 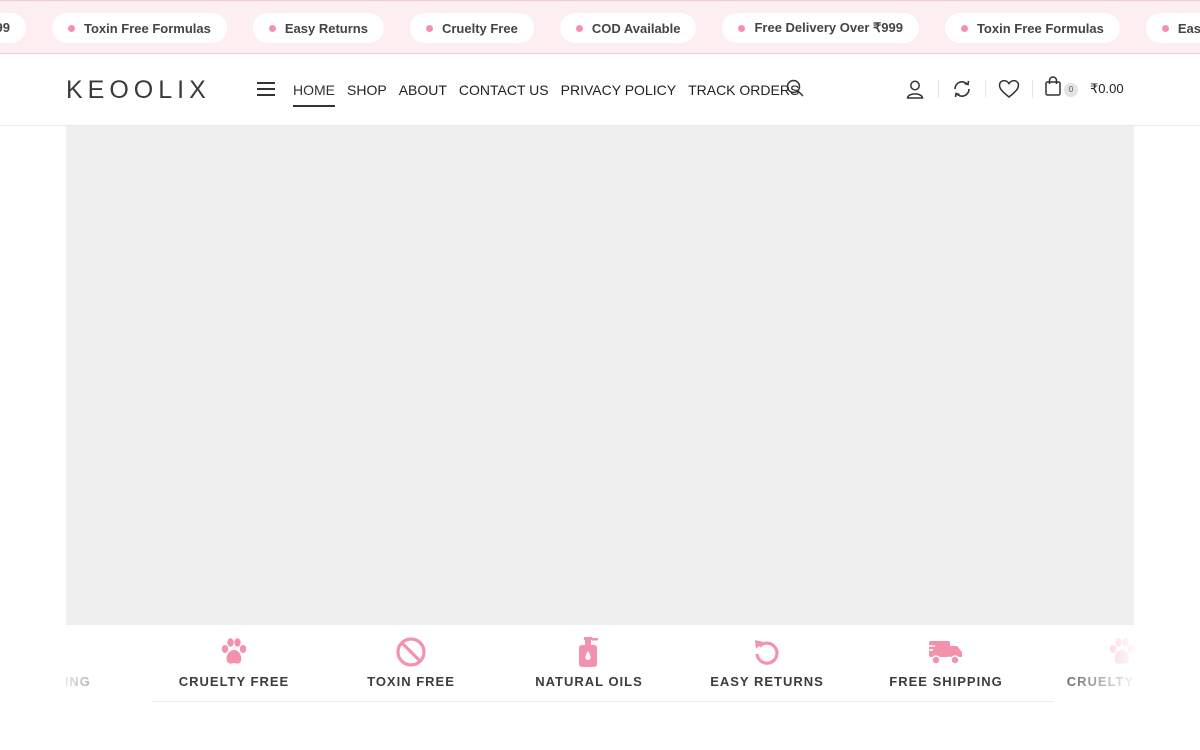 I want to click on wishlist-heart-icon, so click(x=1009, y=89).